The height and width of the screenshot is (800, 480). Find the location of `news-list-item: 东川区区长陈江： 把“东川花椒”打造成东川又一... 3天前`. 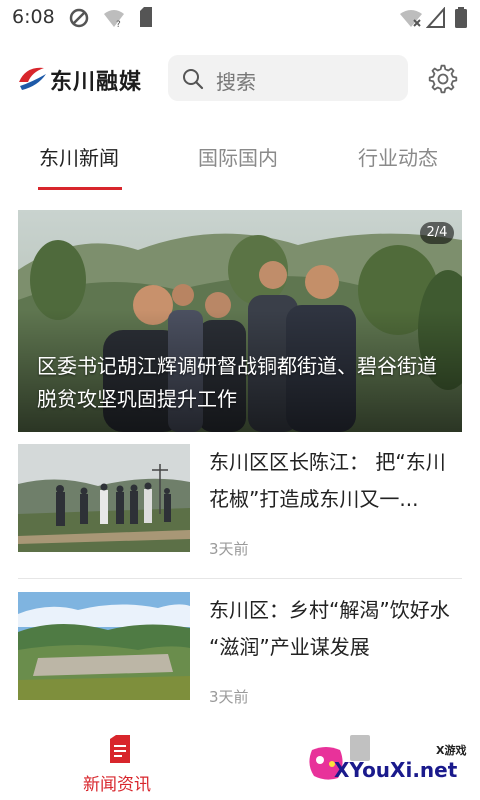

news-list-item: 东川区区长陈江： 把“东川花椒”打造成东川又一... 3天前 is located at coordinates (240, 501).